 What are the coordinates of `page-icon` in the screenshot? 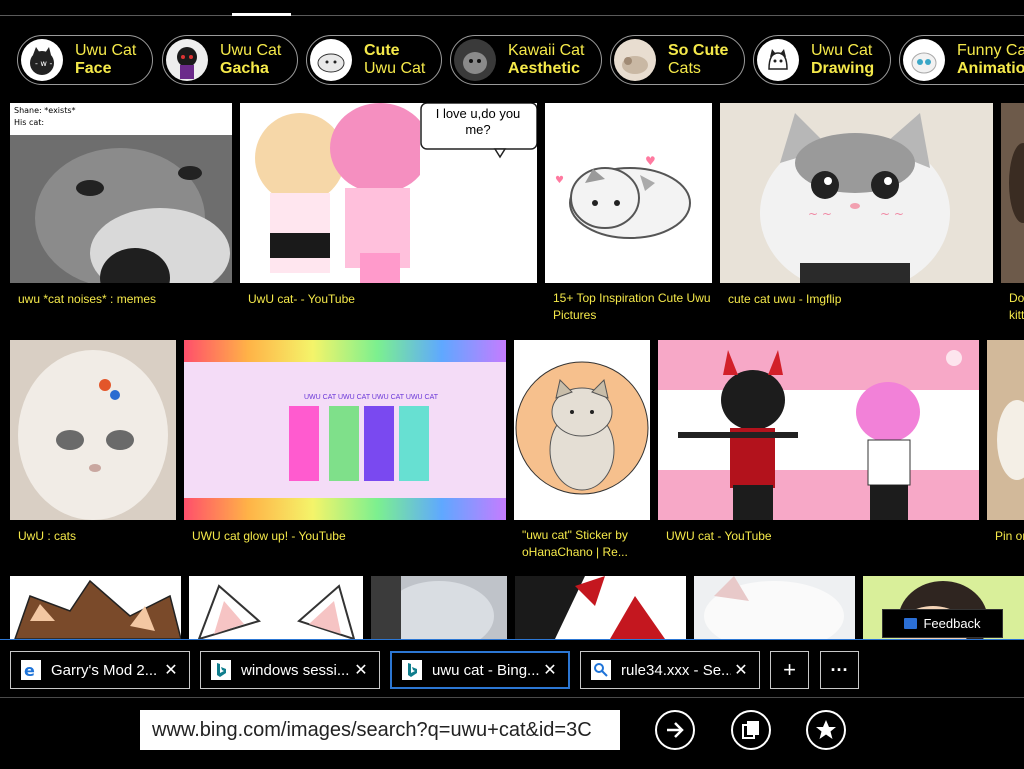 It's located at (601, 670).